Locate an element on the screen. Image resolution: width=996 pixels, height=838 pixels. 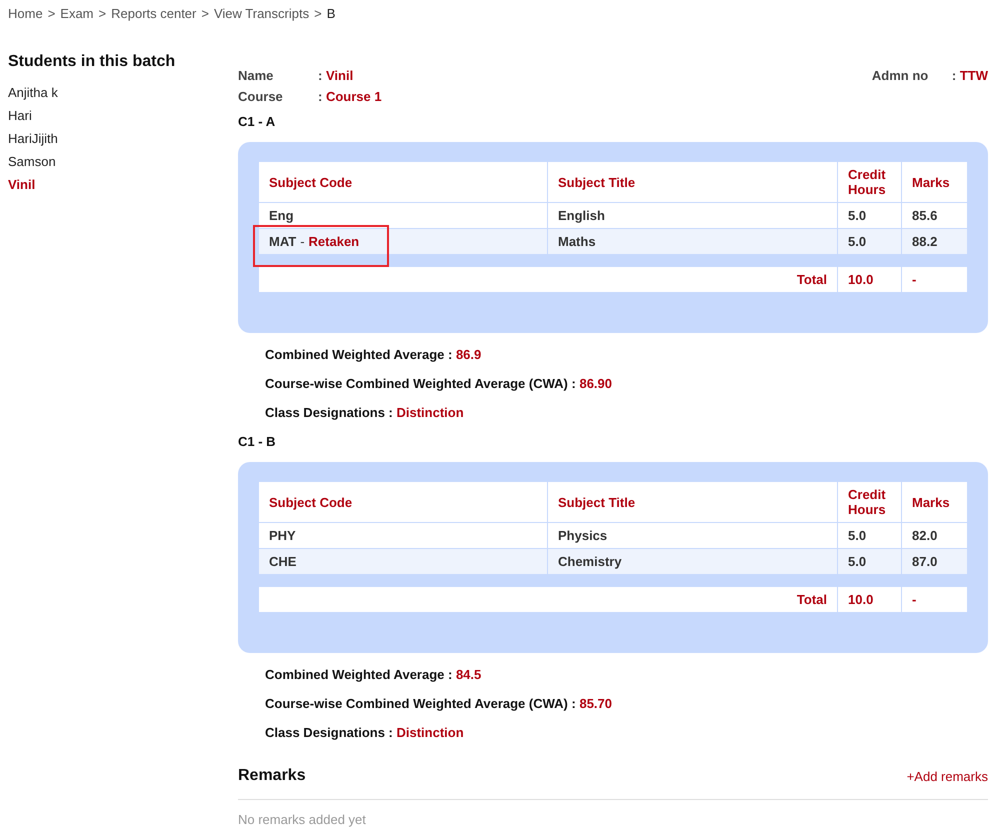
table-cell: English is located at coordinates (693, 216).